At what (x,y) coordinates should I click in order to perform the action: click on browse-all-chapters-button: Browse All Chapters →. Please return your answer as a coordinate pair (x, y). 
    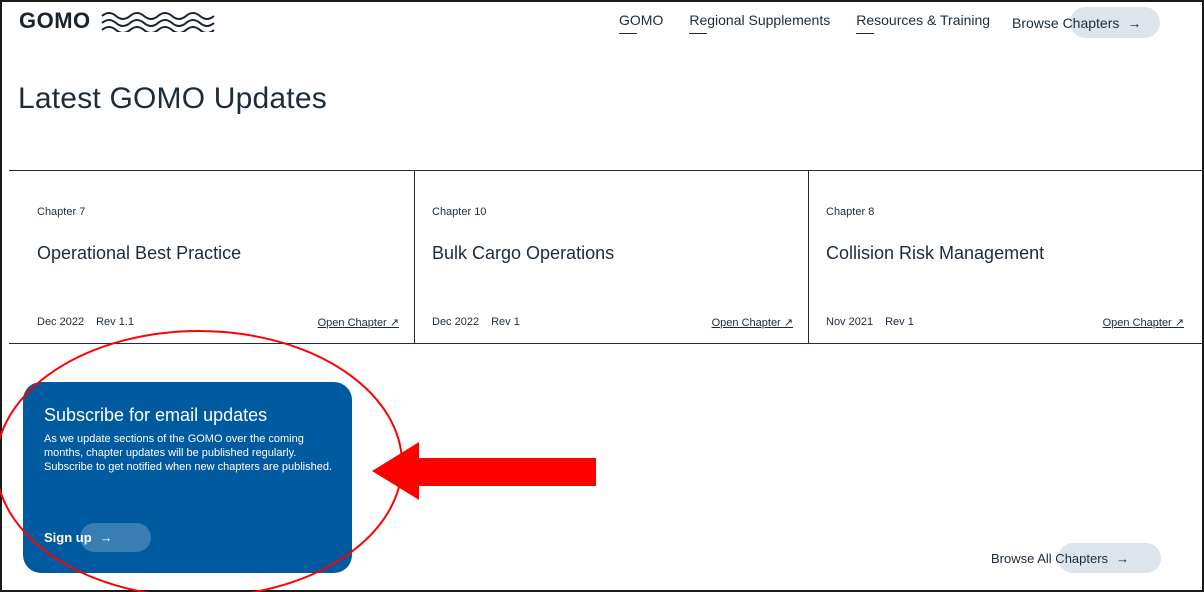
    Looking at the image, I should click on (1076, 558).